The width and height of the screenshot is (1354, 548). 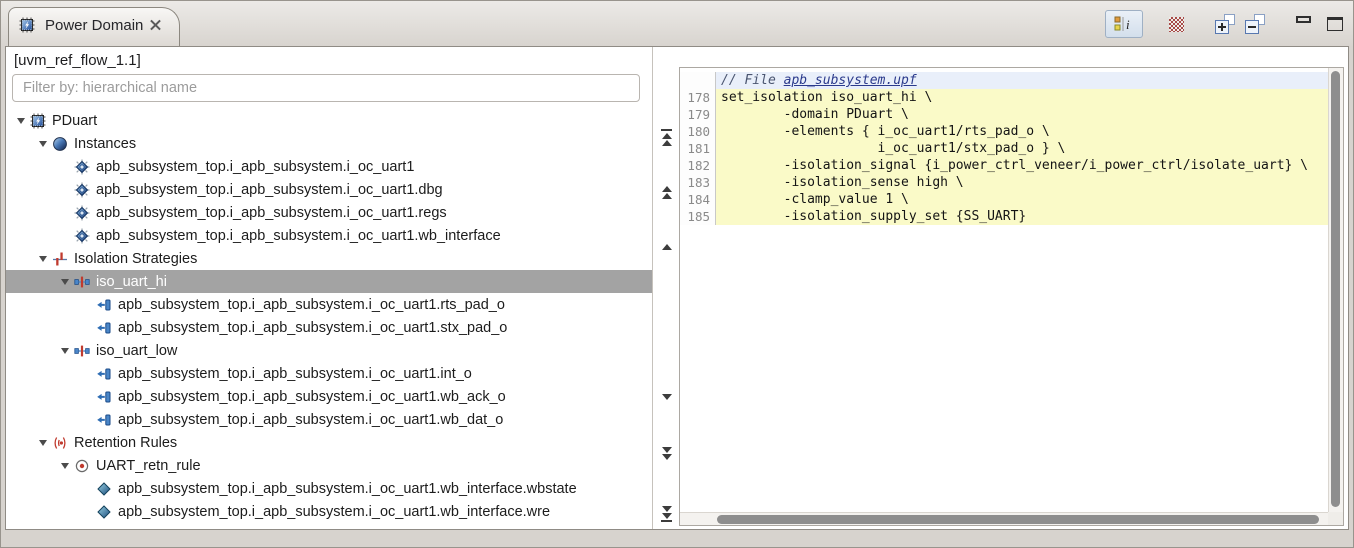 What do you see at coordinates (1022, 182) in the screenshot?
I see `code-text: -isolation_sense high \` at bounding box center [1022, 182].